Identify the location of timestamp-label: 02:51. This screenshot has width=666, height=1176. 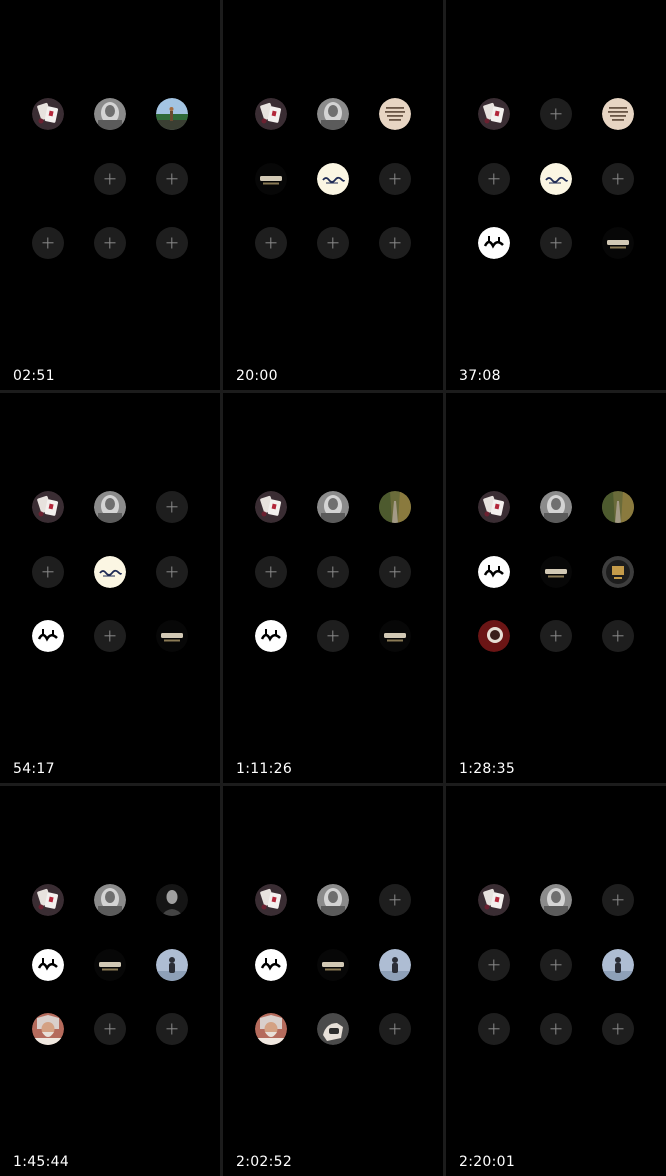
(34, 376).